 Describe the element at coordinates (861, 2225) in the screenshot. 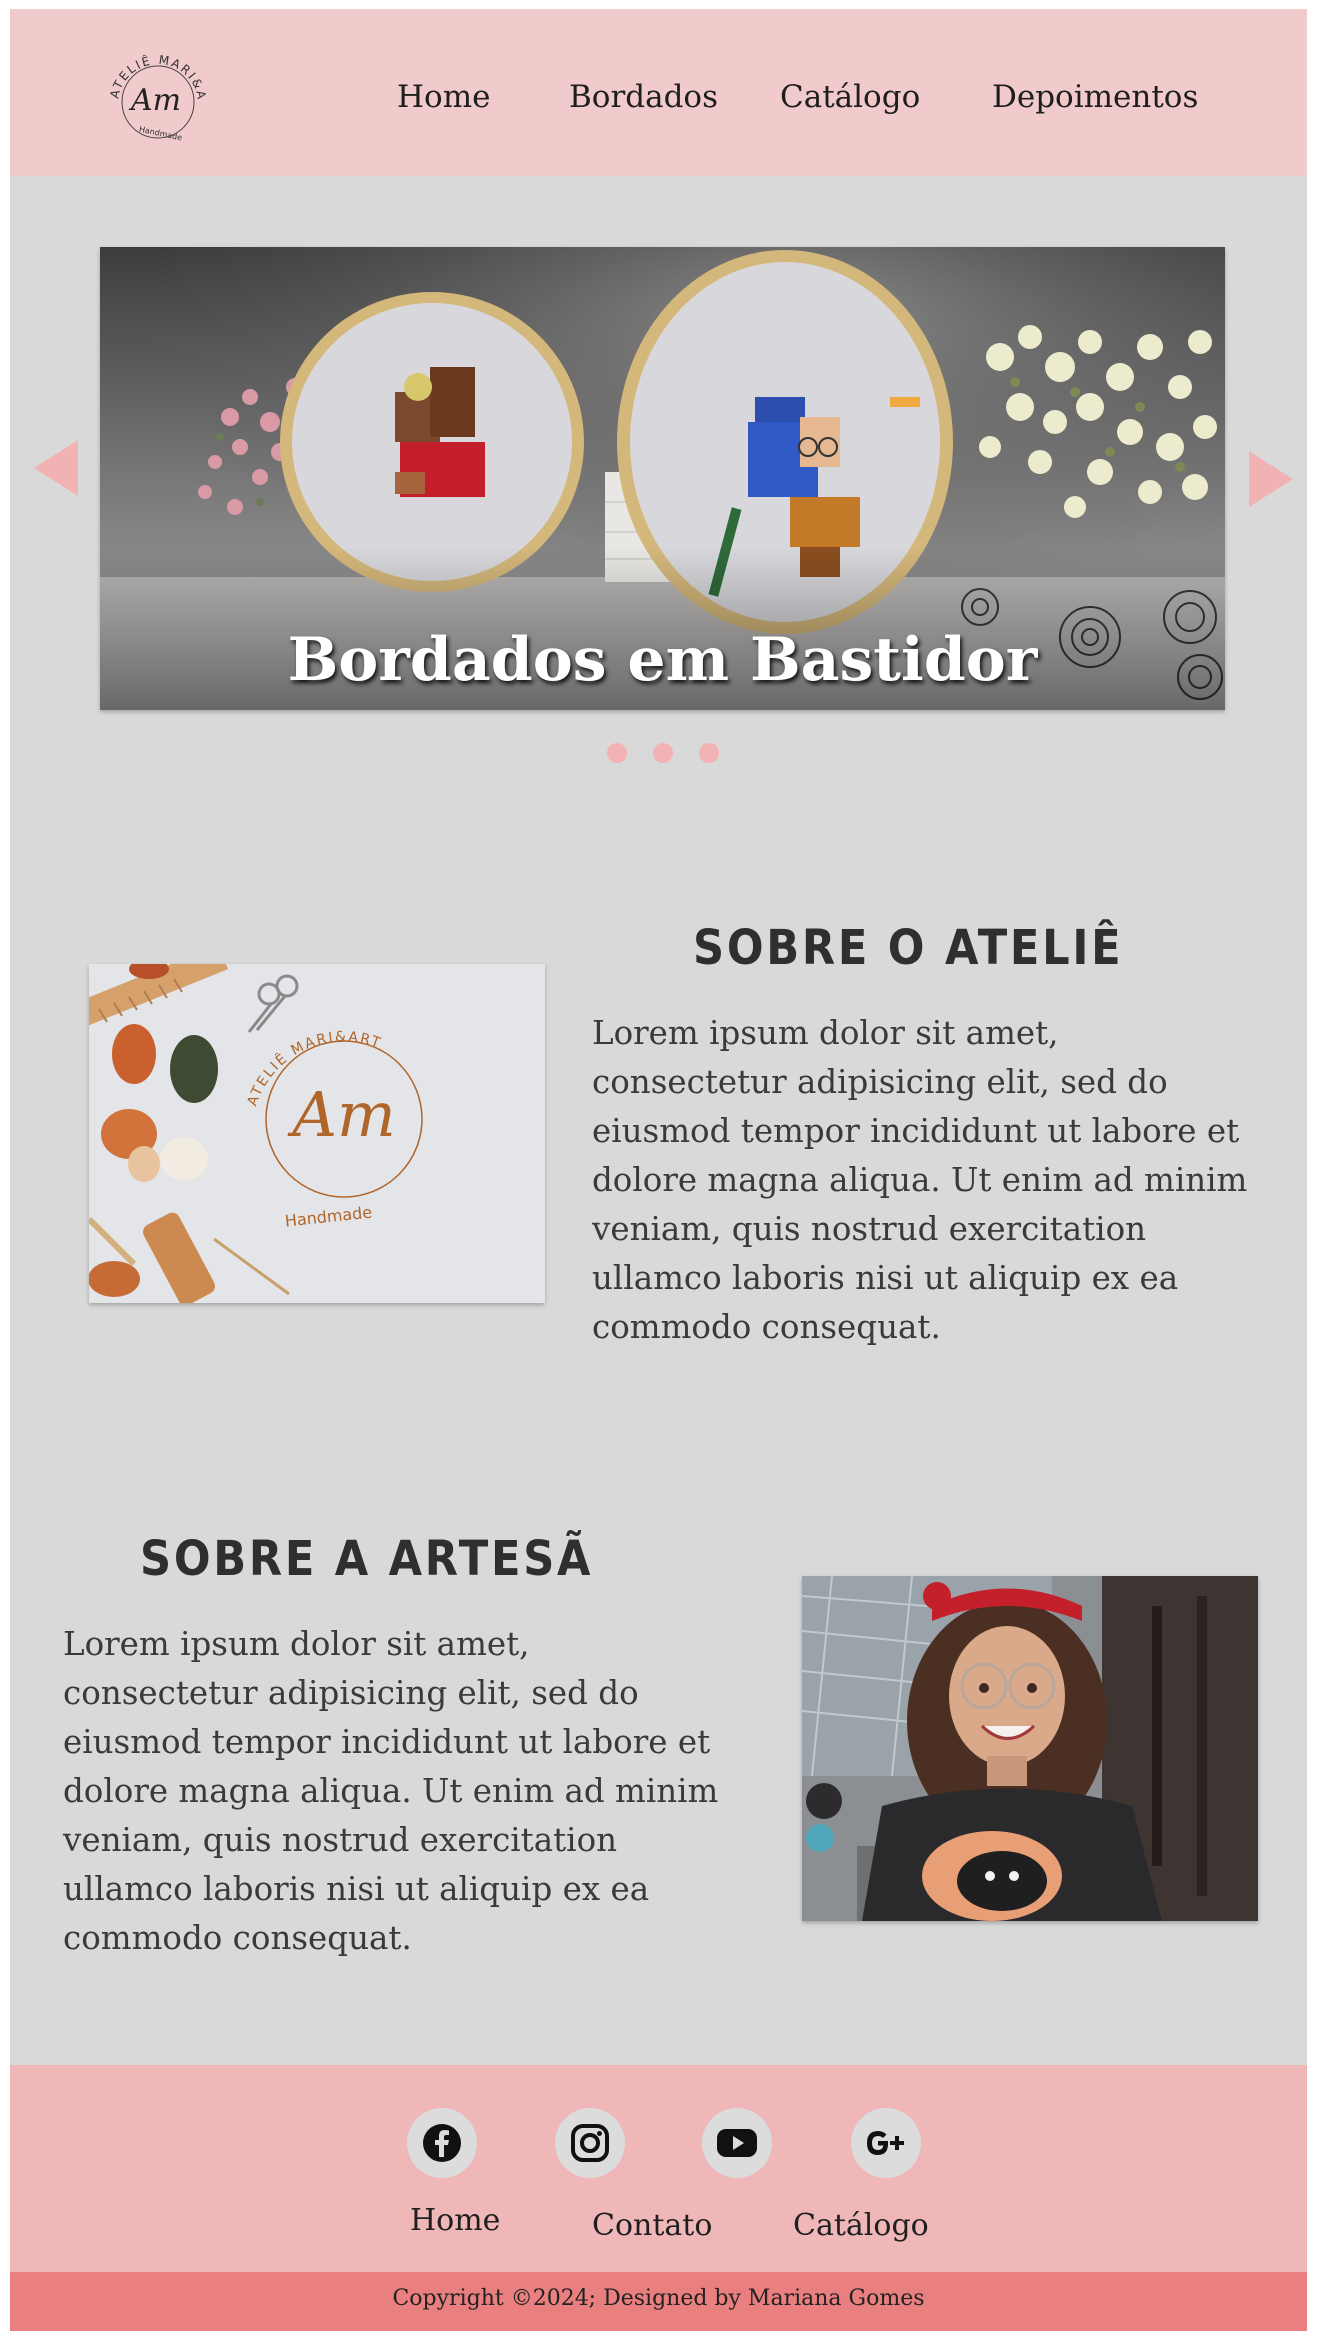

I see `footer-link-catalogo: Catálogo` at that location.